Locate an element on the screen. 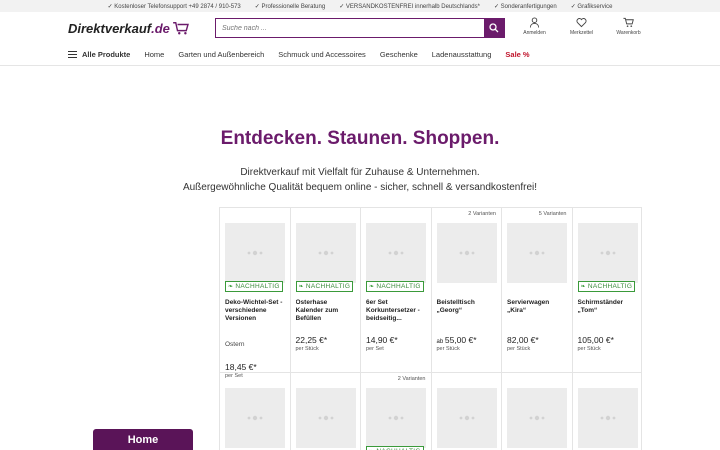 This screenshot has height=450, width=720. nav-item-sale: Sale % is located at coordinates (517, 54).